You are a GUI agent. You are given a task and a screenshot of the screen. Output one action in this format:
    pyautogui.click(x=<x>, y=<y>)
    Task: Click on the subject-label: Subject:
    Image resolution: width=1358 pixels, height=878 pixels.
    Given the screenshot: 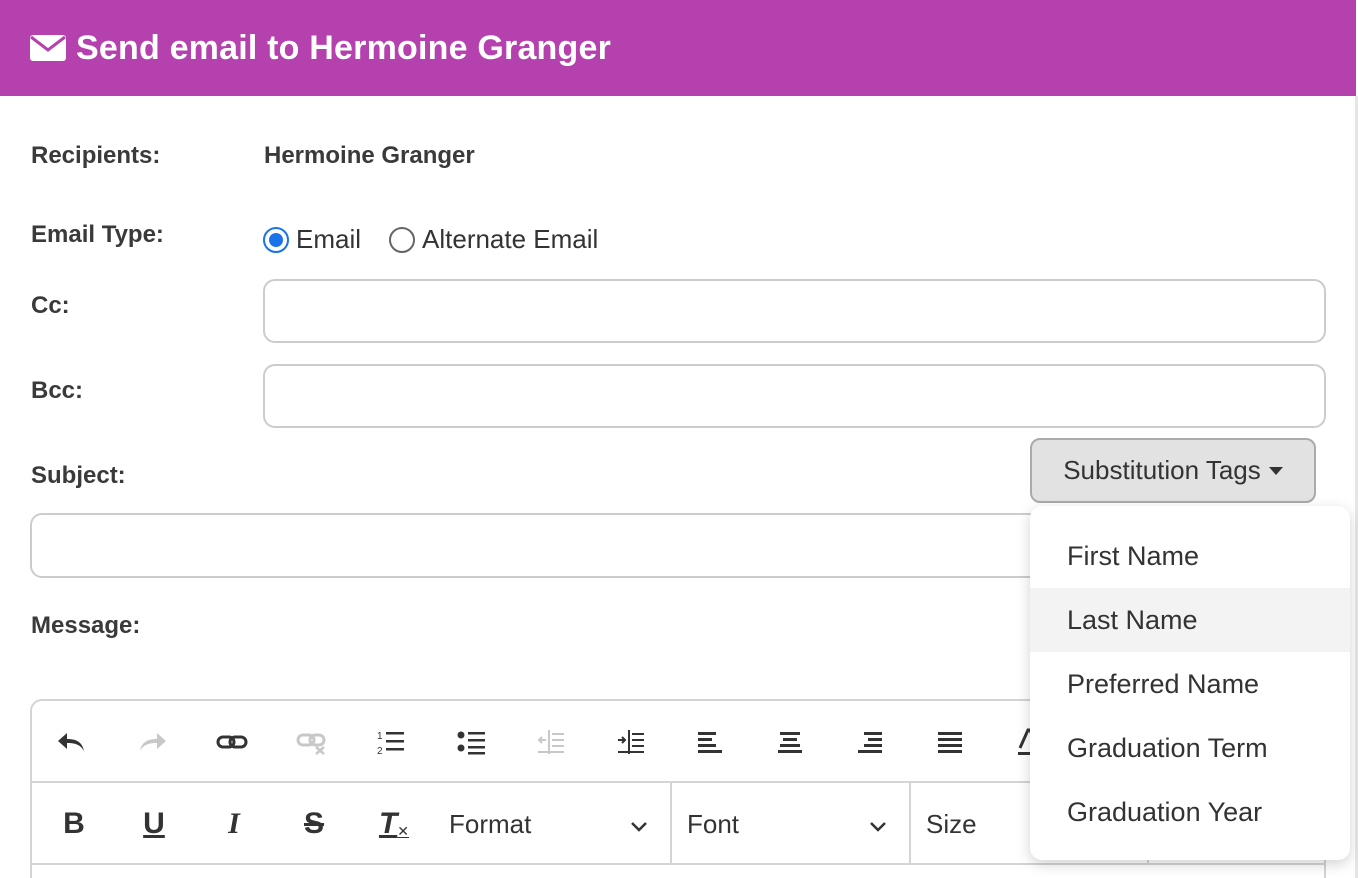 What is the action you would take?
    pyautogui.click(x=78, y=475)
    